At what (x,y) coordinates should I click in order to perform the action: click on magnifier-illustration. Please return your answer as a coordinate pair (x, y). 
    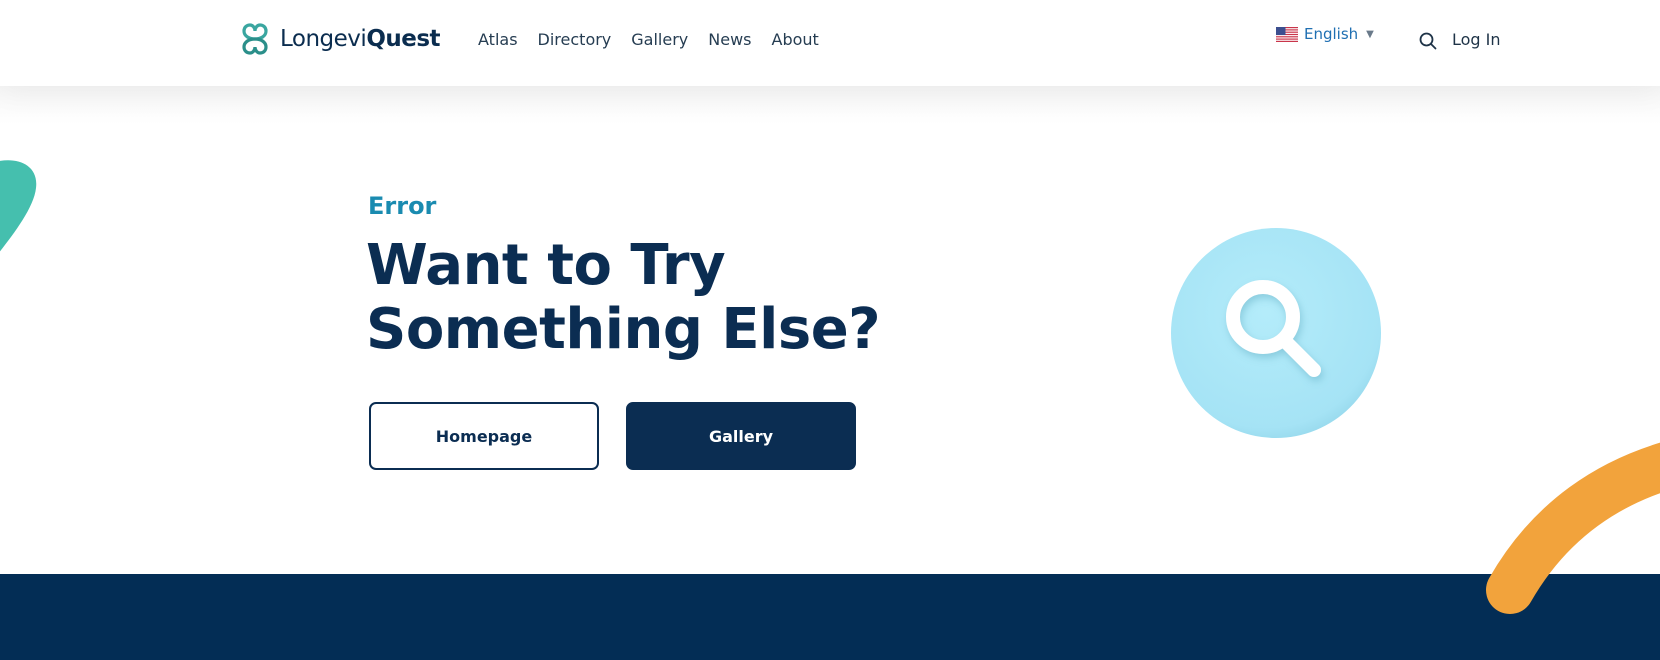
    Looking at the image, I should click on (1276, 333).